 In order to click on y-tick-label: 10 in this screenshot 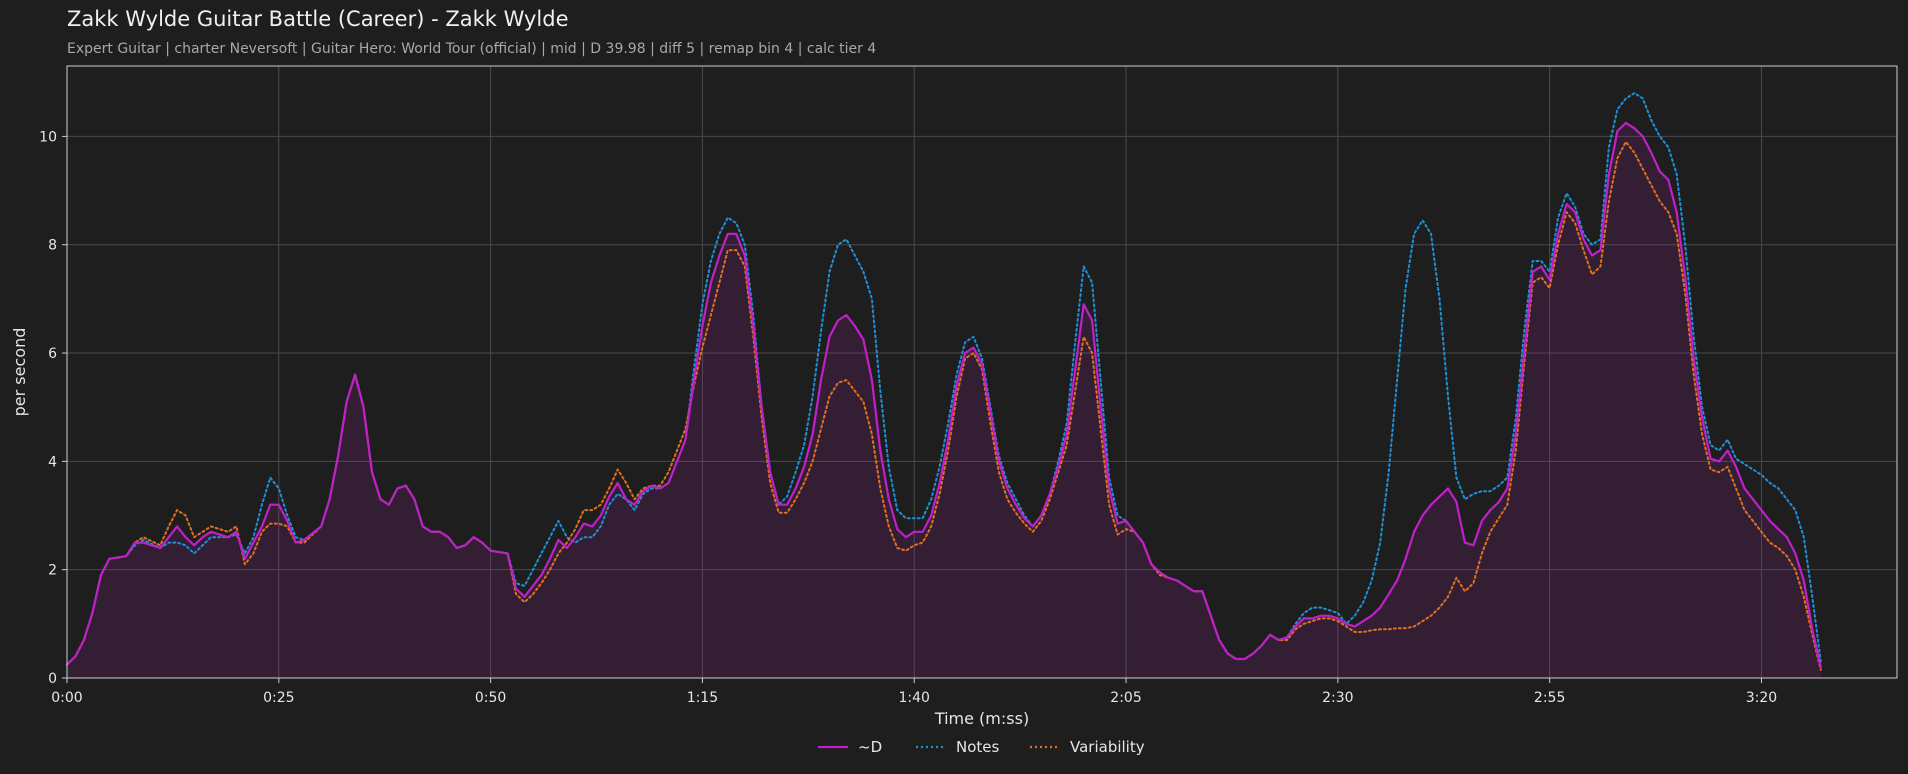, I will do `click(48, 137)`.